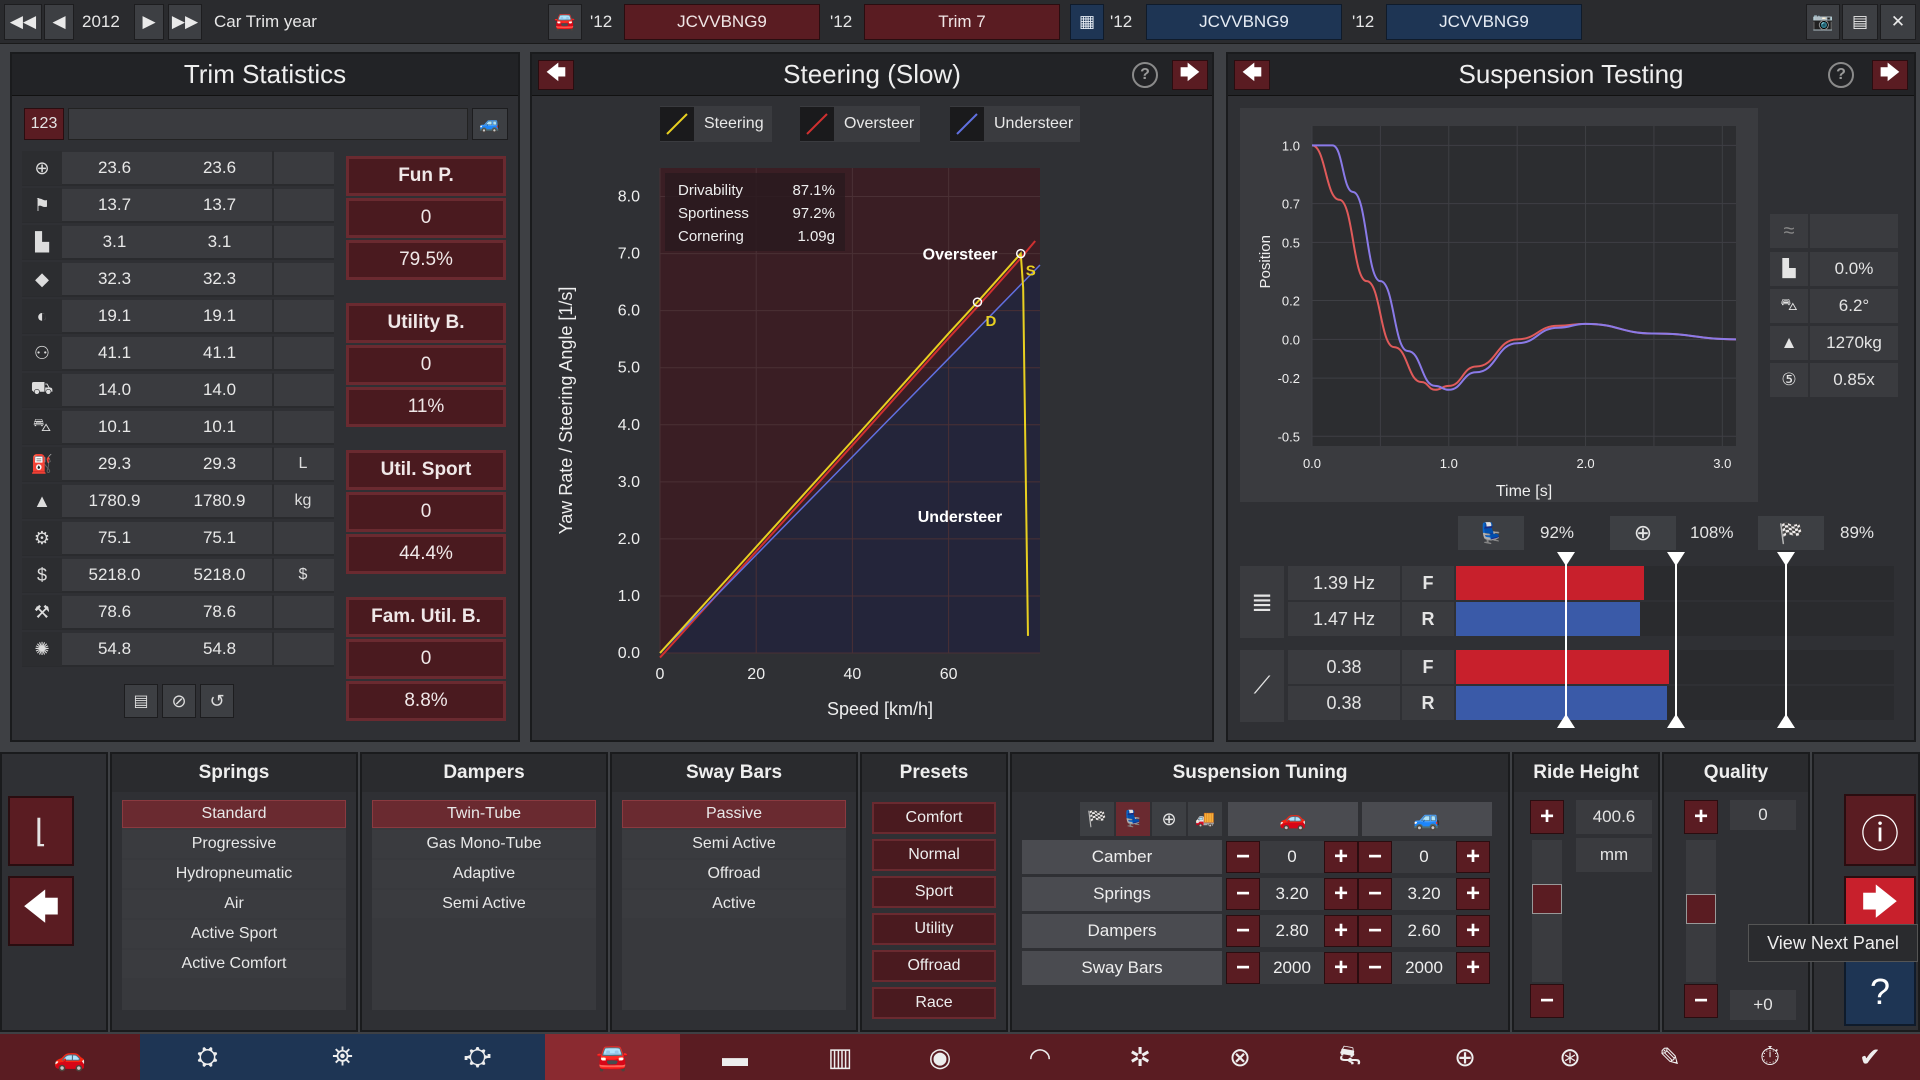 Image resolution: width=1920 pixels, height=1080 pixels. What do you see at coordinates (484, 814) in the screenshot?
I see `dampers-option: Twin-Tube` at bounding box center [484, 814].